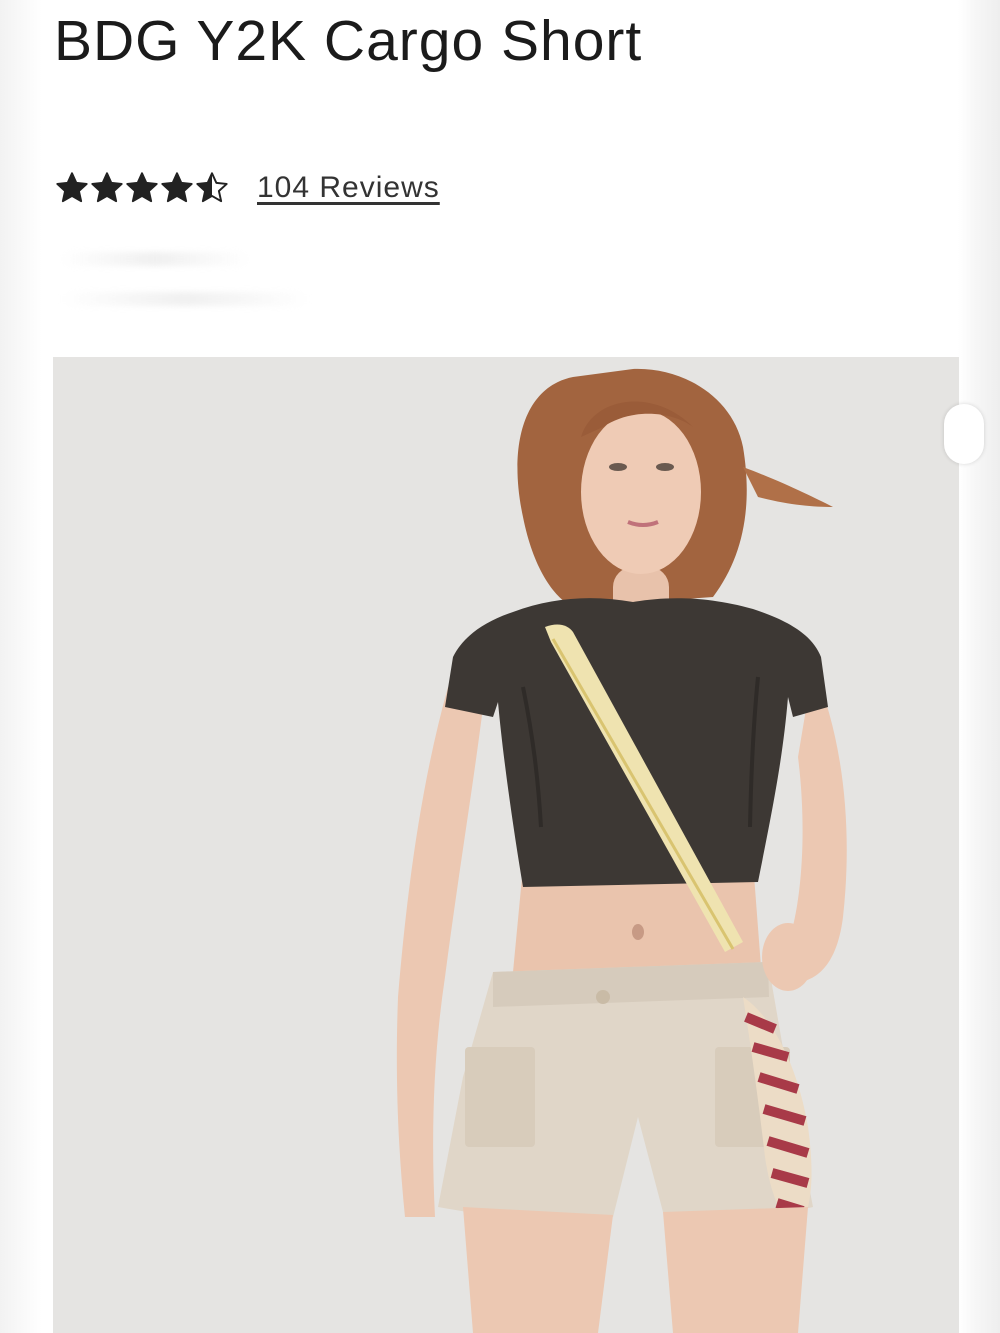  I want to click on rating-row: 104 Reviews, so click(247, 188).